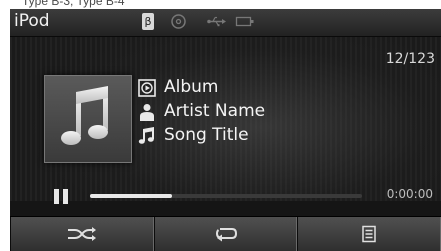  What do you see at coordinates (409, 194) in the screenshot?
I see `elapsed-time: 0:00:00` at bounding box center [409, 194].